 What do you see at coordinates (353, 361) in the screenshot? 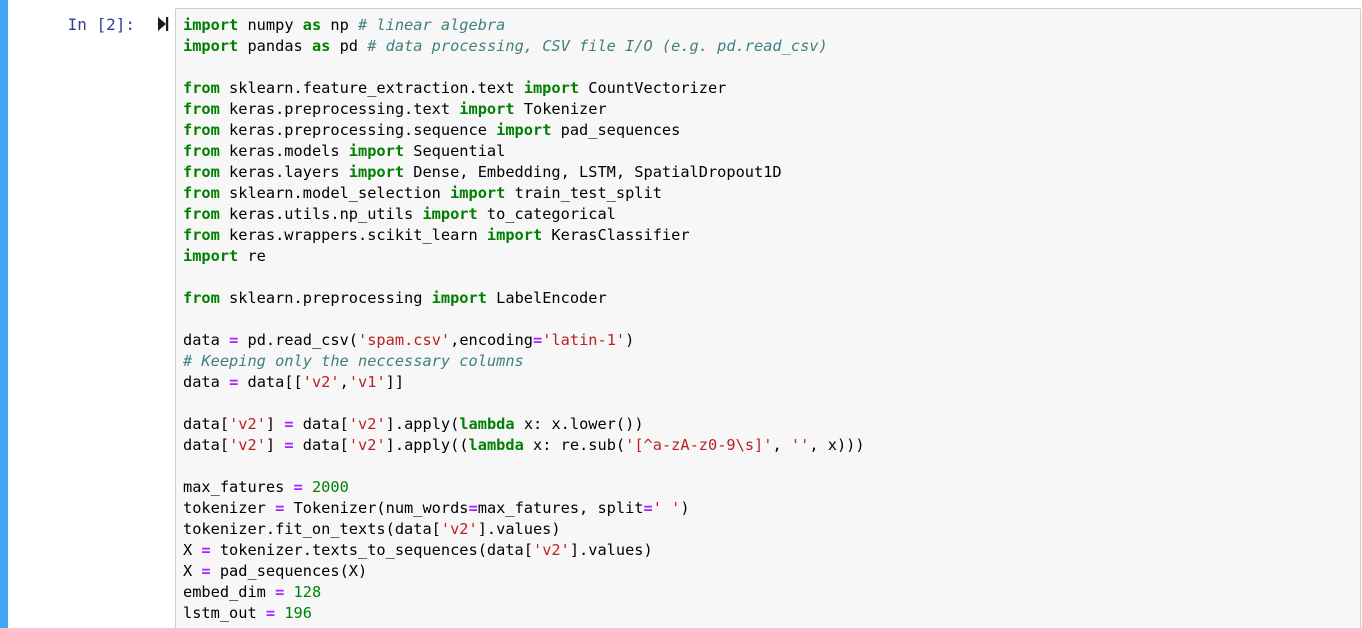
I see `code-comment: # Keeping only the neccessary columns` at bounding box center [353, 361].